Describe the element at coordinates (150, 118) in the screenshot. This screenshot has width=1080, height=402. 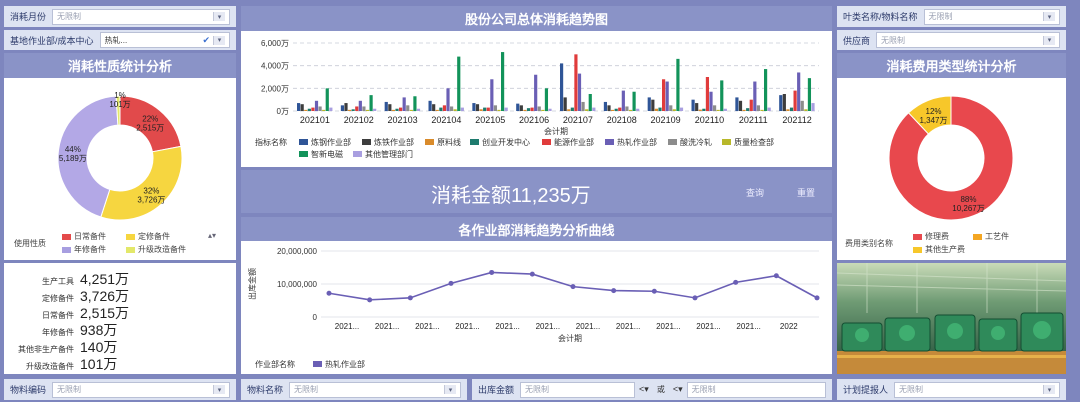
I see `slice-pct: 22%` at that location.